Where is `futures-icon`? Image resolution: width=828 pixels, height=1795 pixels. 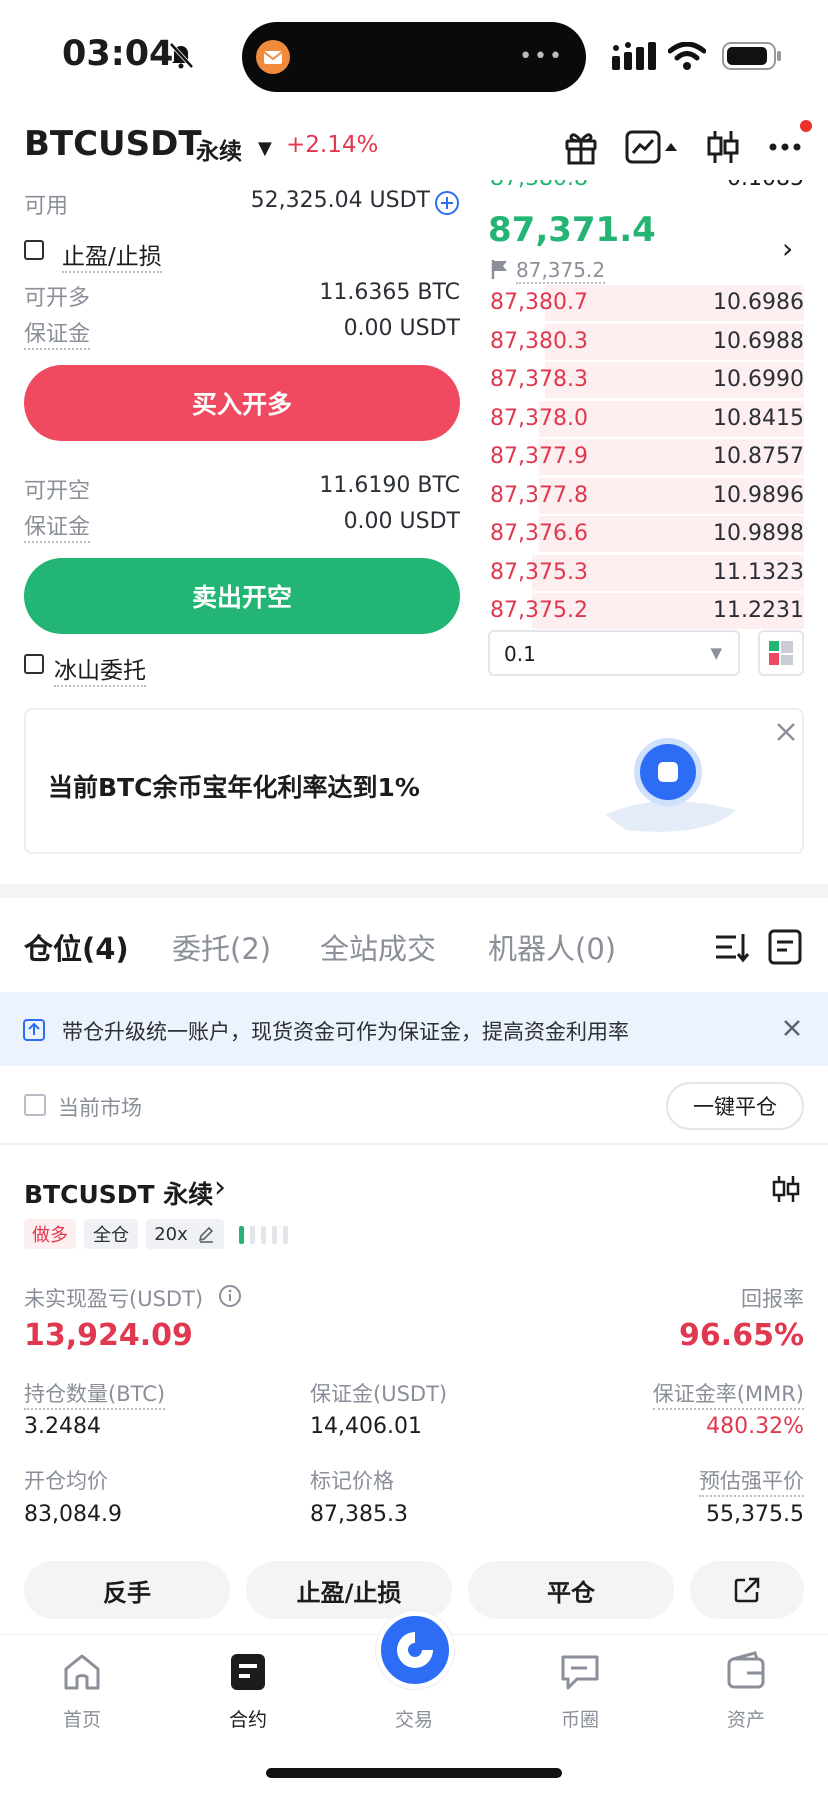 futures-icon is located at coordinates (248, 1672).